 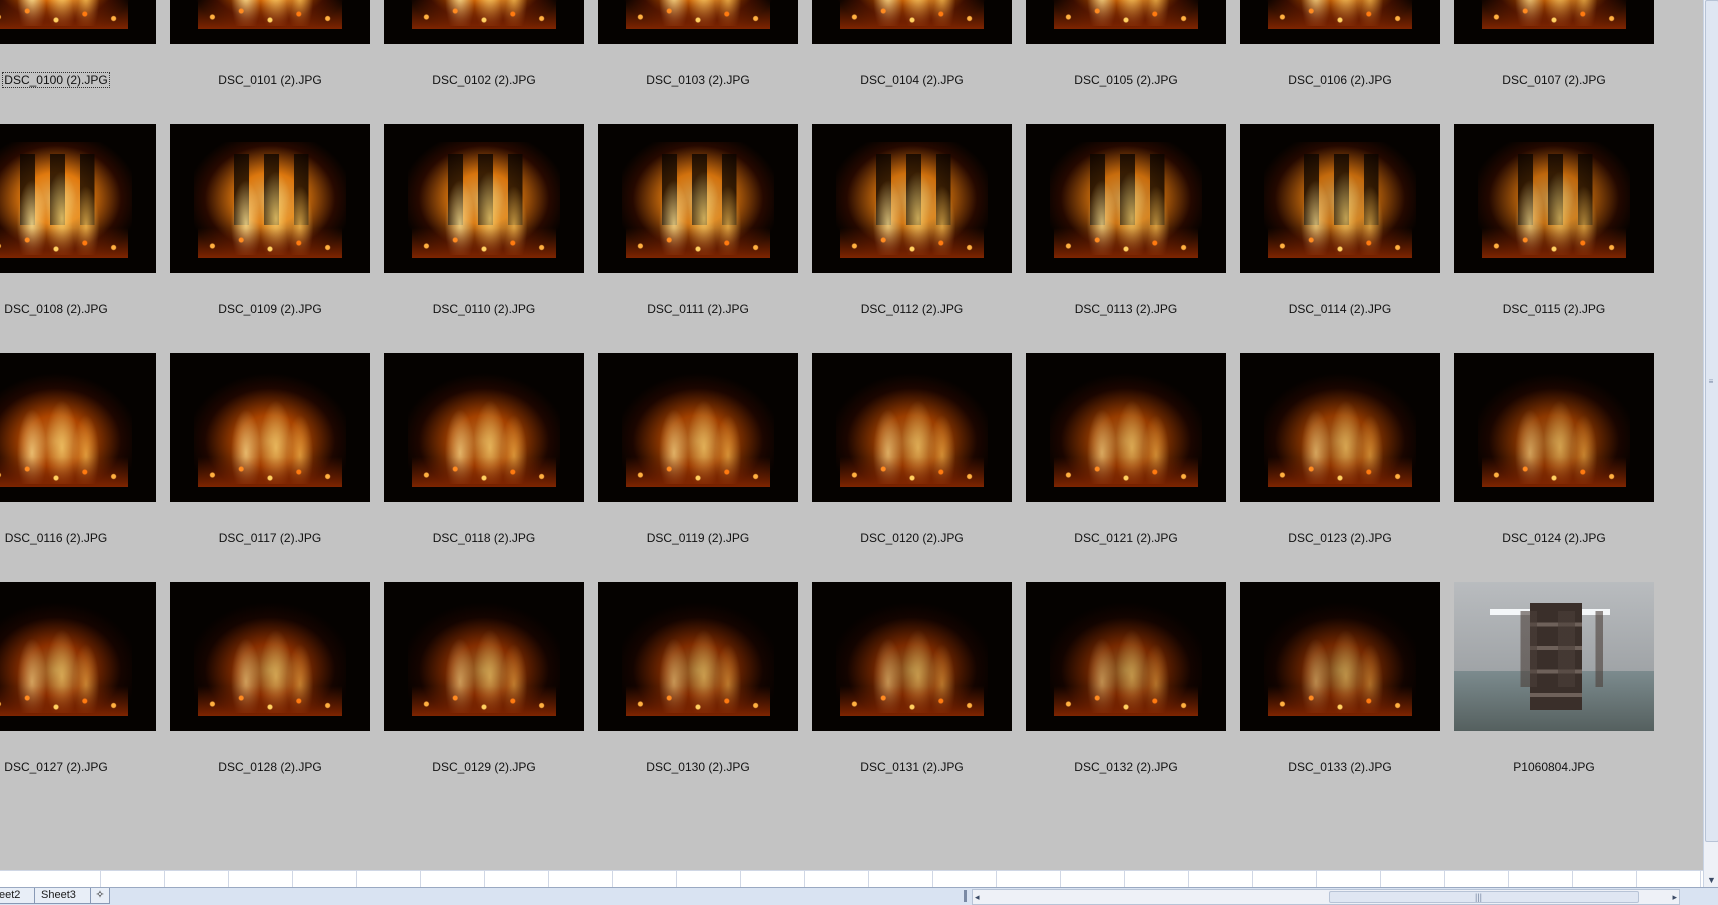 I want to click on thumbnail-tile: DSC_0106 (2).JPG, so click(x=1347, y=62).